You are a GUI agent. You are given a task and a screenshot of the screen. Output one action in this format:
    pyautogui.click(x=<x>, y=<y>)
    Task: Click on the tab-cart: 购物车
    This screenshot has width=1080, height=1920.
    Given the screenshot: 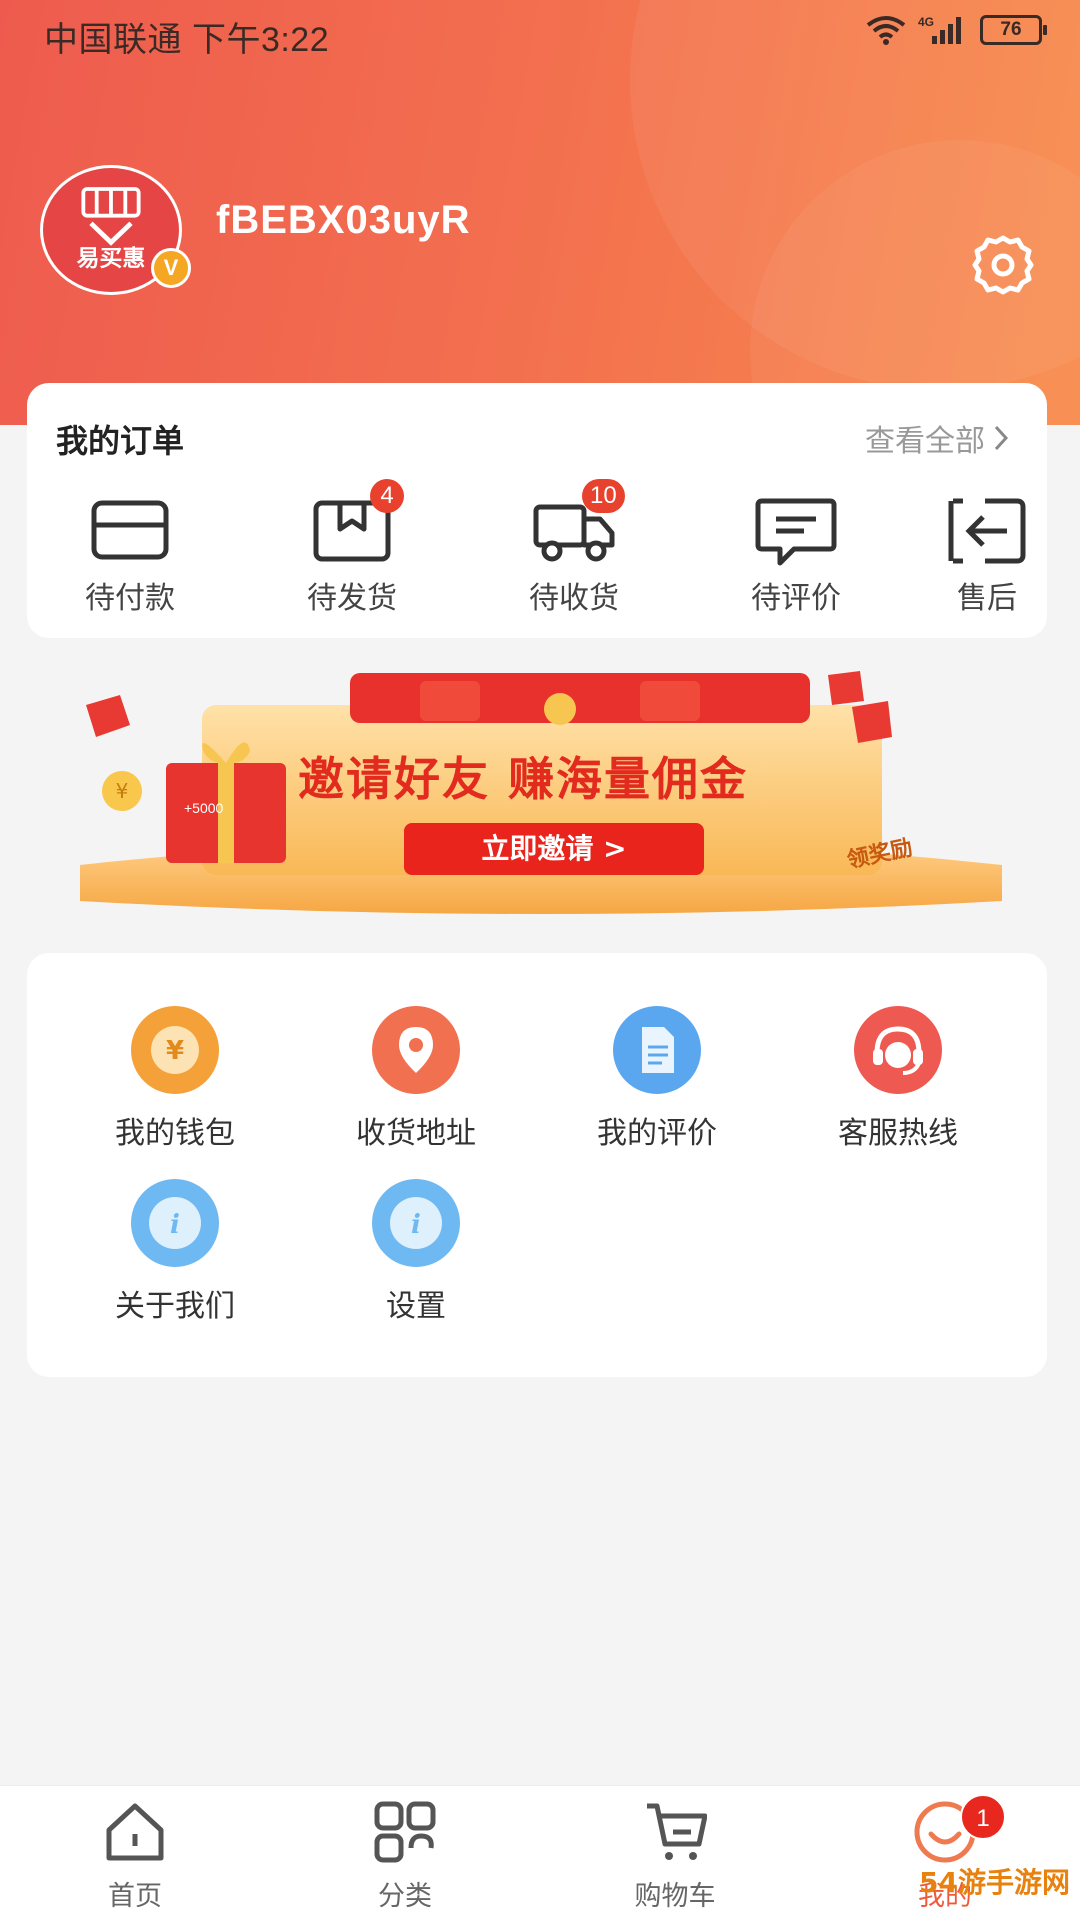 What is the action you would take?
    pyautogui.click(x=675, y=1860)
    